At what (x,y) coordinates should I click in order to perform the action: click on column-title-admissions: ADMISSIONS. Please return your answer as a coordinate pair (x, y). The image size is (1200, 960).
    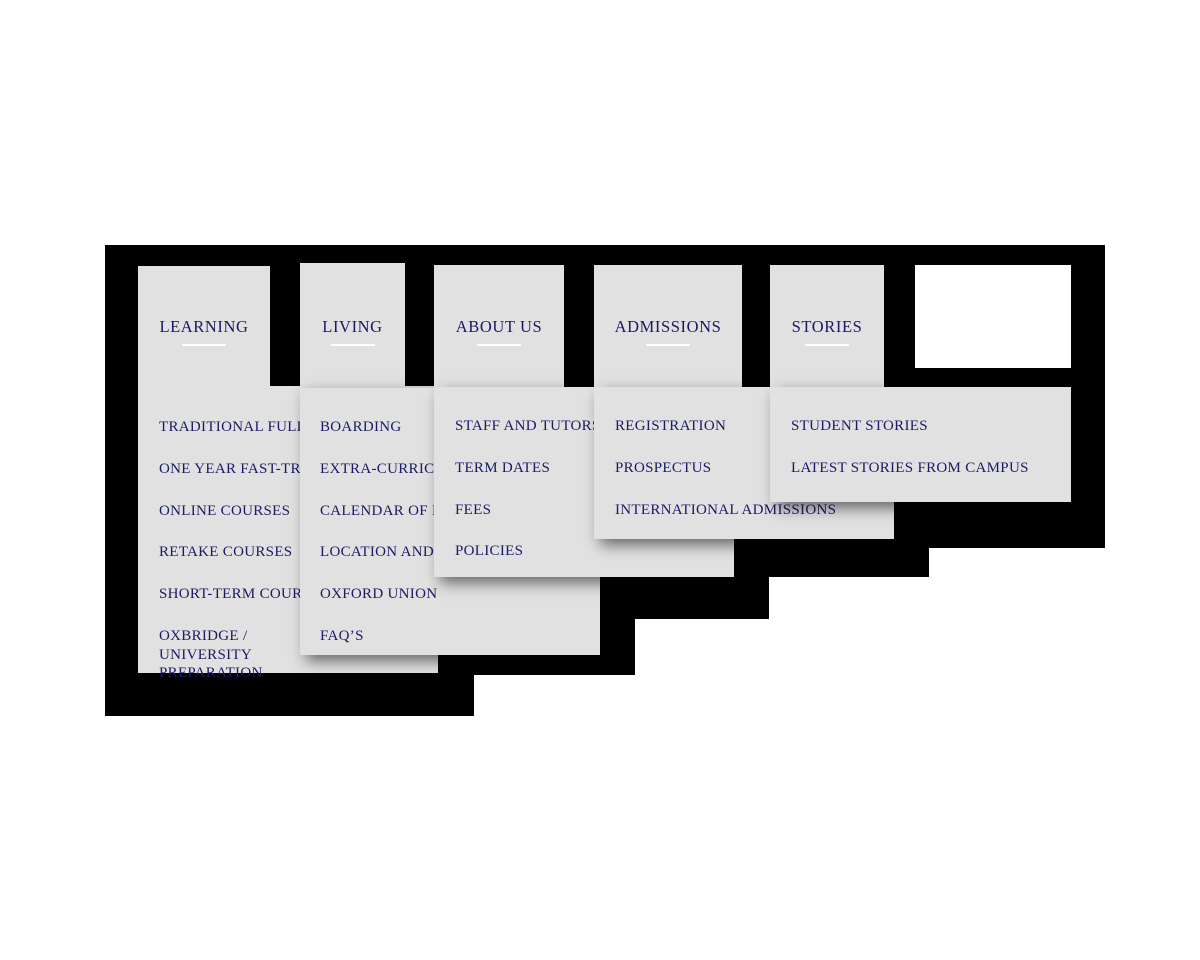
    Looking at the image, I should click on (668, 326).